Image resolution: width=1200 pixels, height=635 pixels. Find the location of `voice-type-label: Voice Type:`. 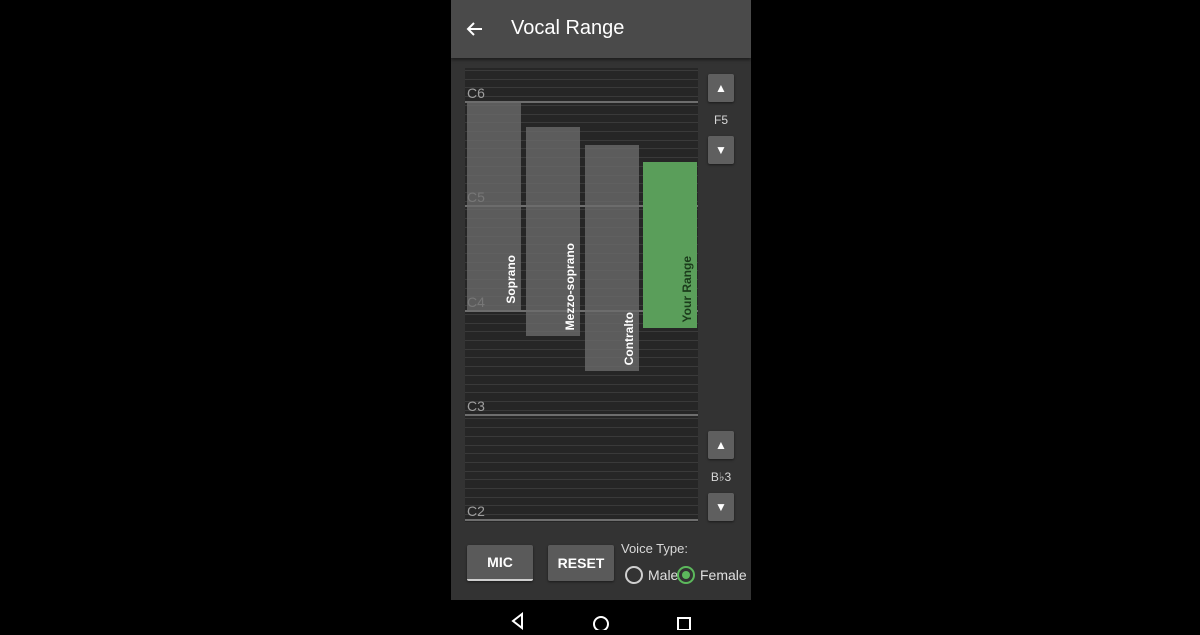

voice-type-label: Voice Type: is located at coordinates (654, 548).